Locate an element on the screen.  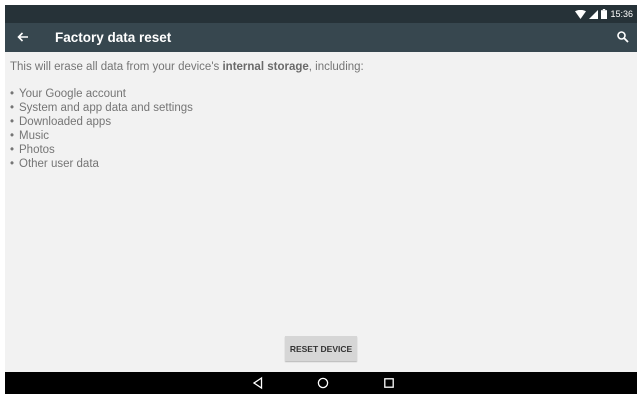
list-item: • Your Google account is located at coordinates (68, 94).